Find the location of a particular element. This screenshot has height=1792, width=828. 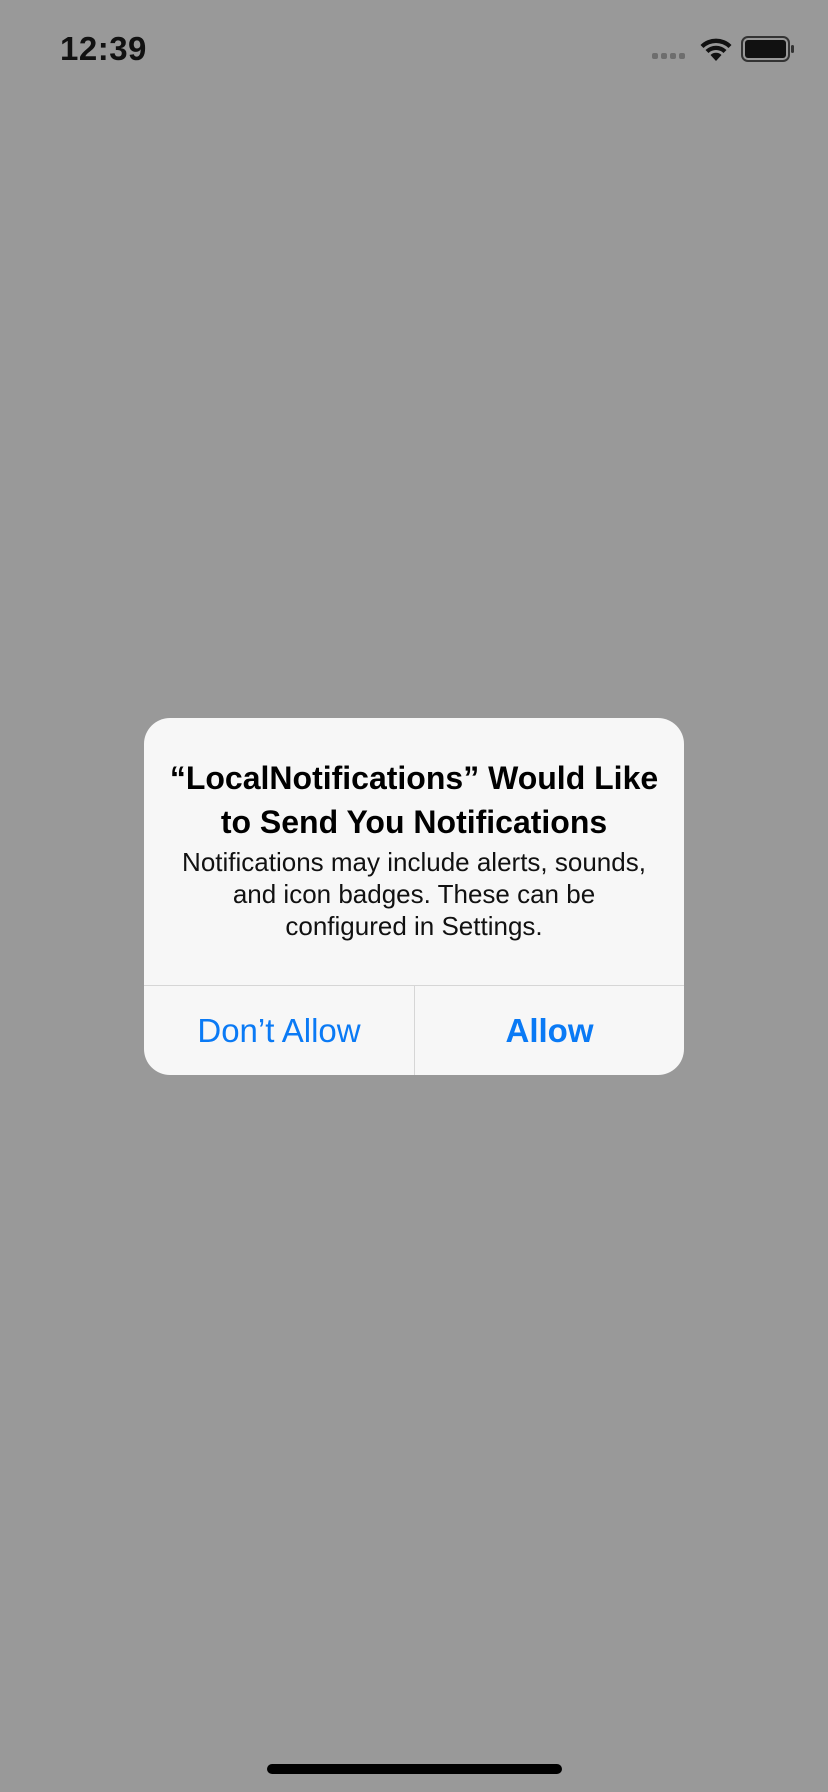

status-time: 12:39 is located at coordinates (103, 48).